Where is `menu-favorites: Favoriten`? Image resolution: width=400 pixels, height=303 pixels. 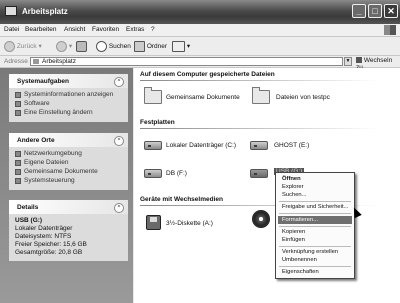
menu-favorites: Favoriten is located at coordinates (105, 29).